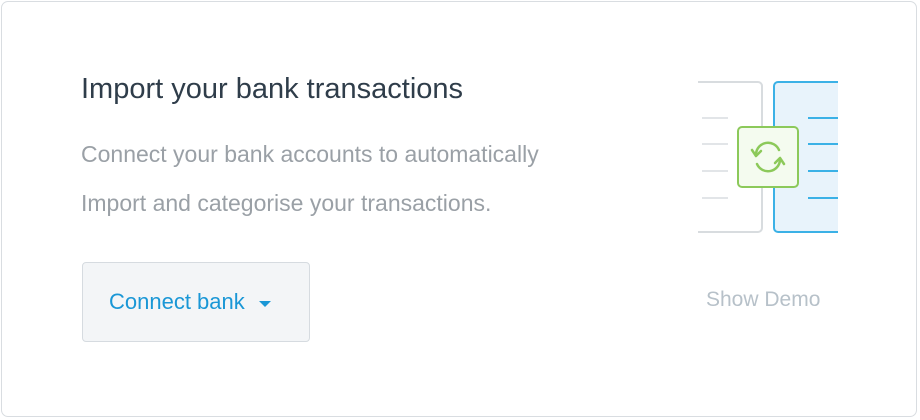  Describe the element at coordinates (177, 301) in the screenshot. I see `connect-bank-label: Connect bank` at that location.